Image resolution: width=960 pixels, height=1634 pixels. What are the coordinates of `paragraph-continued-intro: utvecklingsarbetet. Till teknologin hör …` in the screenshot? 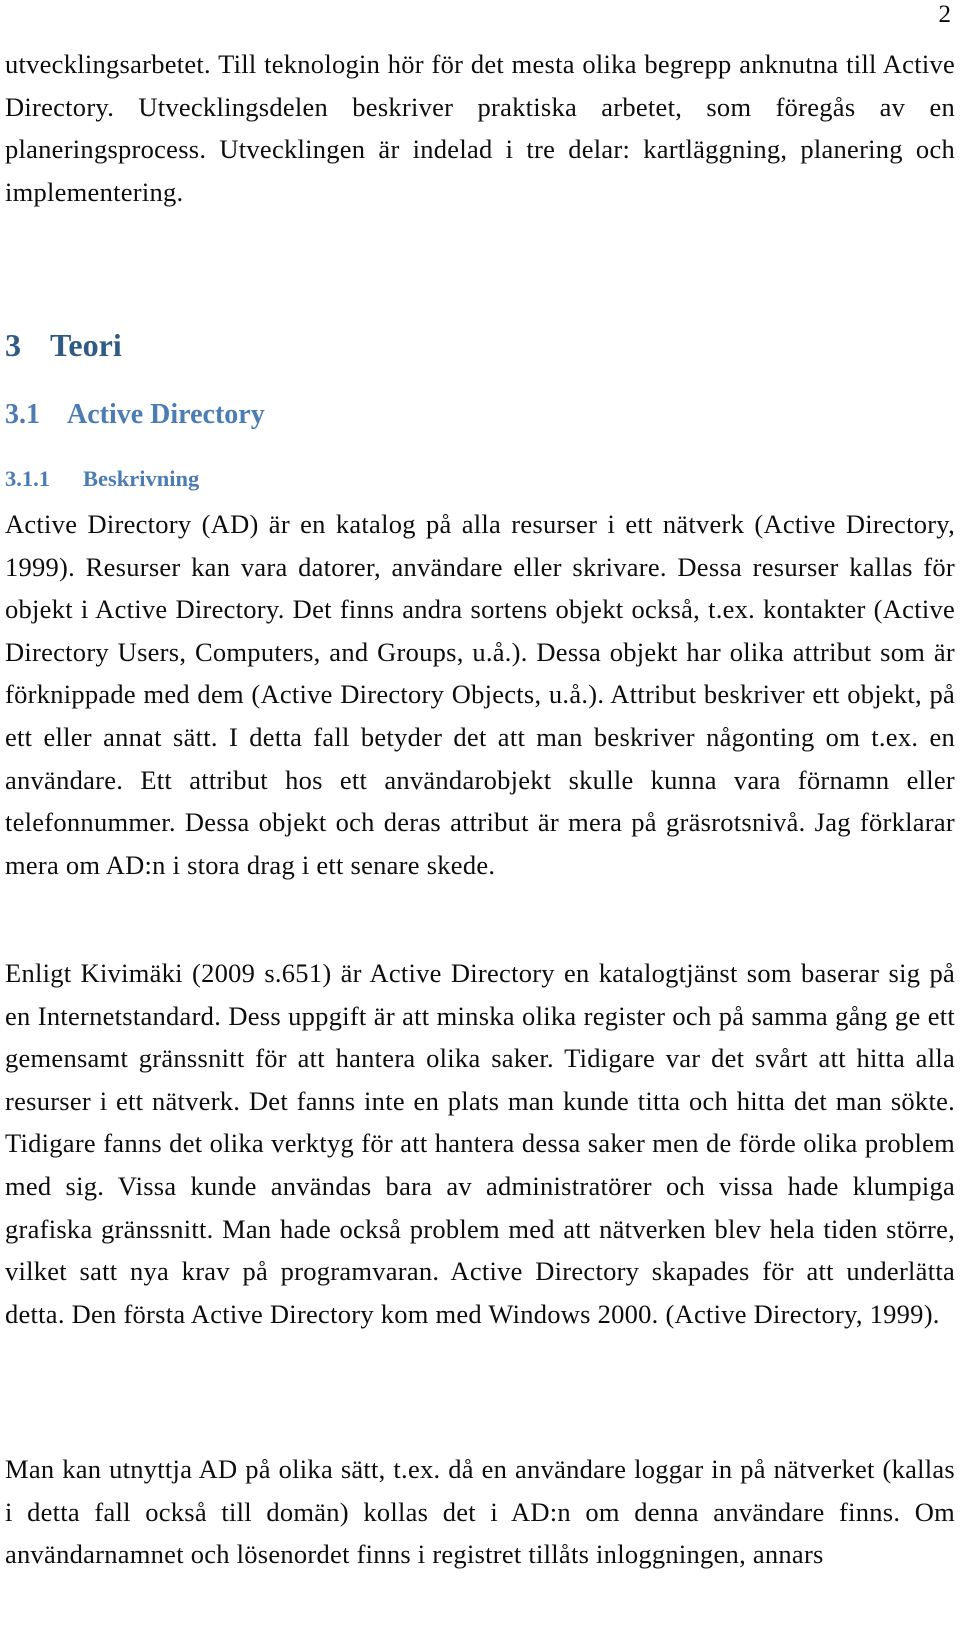 It's located at (480, 128).